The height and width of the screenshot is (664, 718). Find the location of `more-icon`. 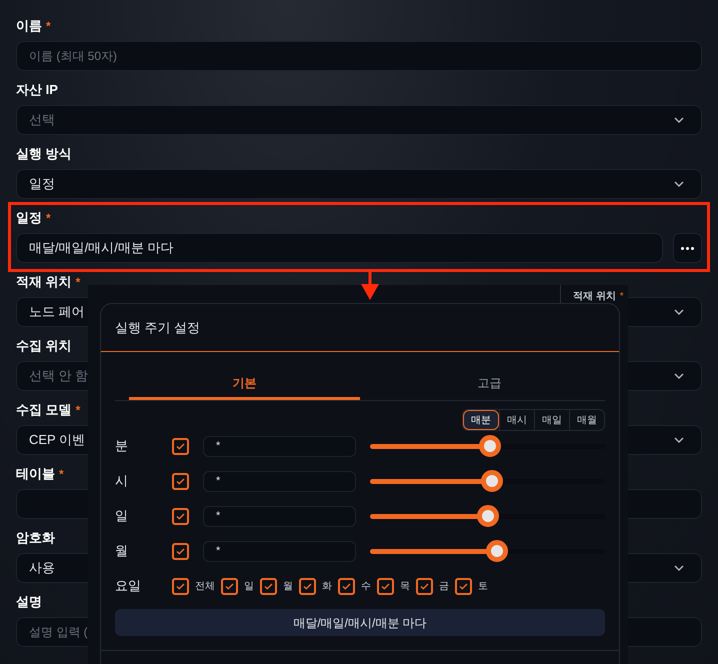

more-icon is located at coordinates (687, 248).